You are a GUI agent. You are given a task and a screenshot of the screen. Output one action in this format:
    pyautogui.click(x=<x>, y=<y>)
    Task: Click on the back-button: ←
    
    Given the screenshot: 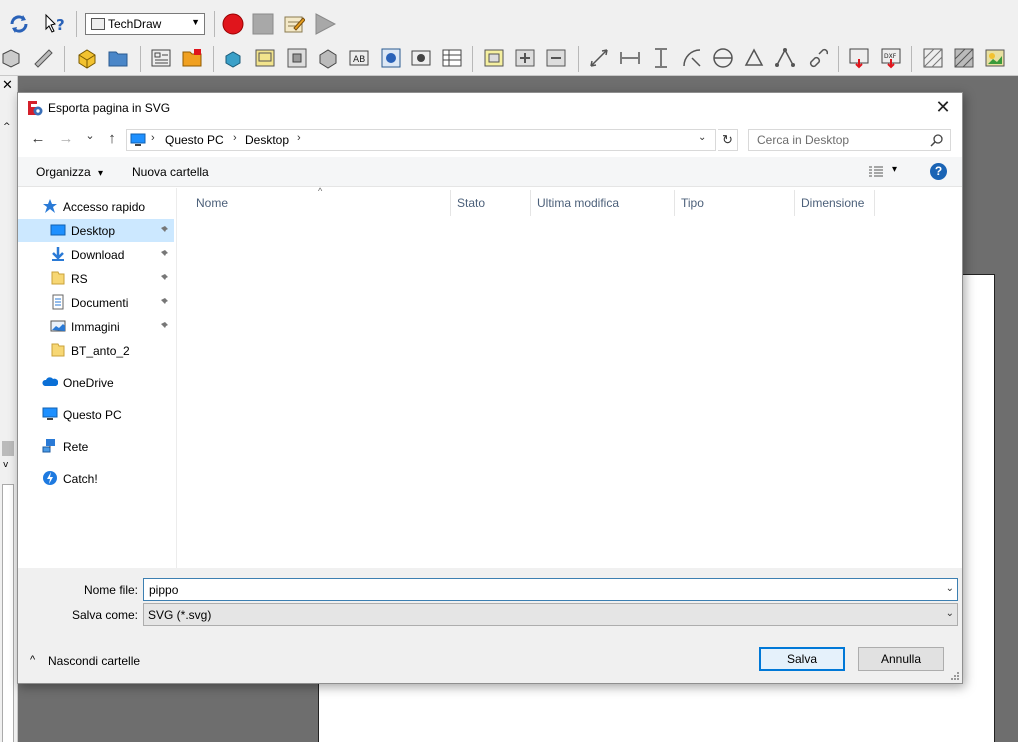 What is the action you would take?
    pyautogui.click(x=38, y=139)
    